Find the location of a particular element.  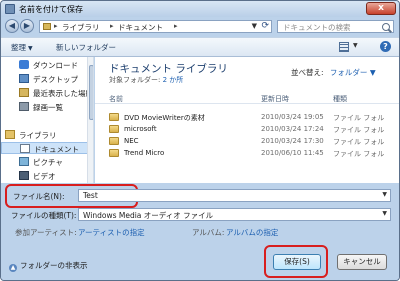

close-button: x is located at coordinates (381, 8).